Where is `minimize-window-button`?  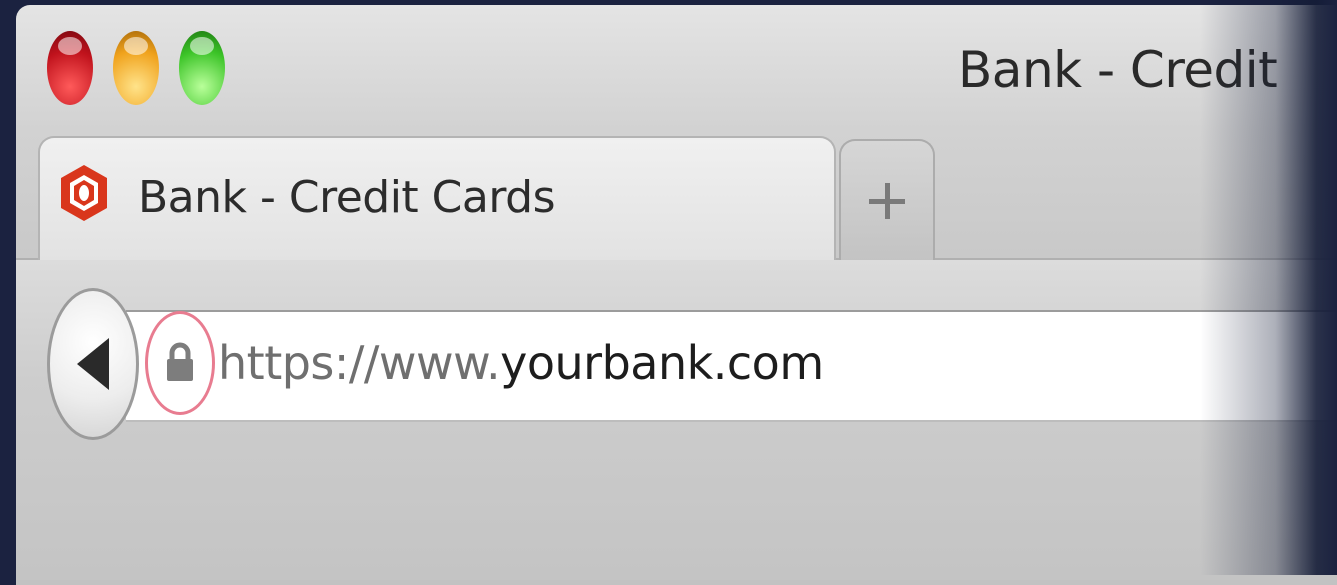 minimize-window-button is located at coordinates (136, 68).